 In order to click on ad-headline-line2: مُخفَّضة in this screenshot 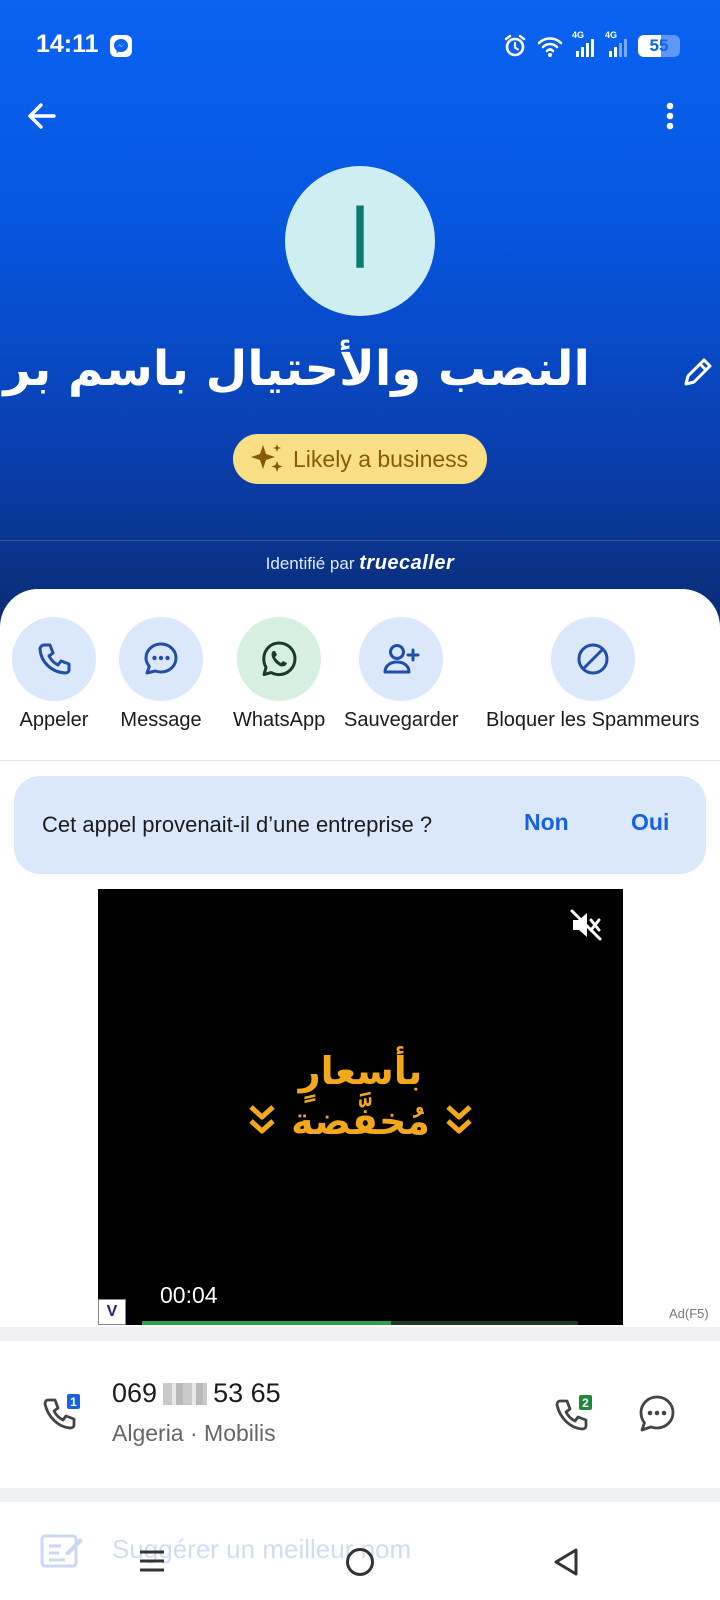, I will do `click(360, 1121)`.